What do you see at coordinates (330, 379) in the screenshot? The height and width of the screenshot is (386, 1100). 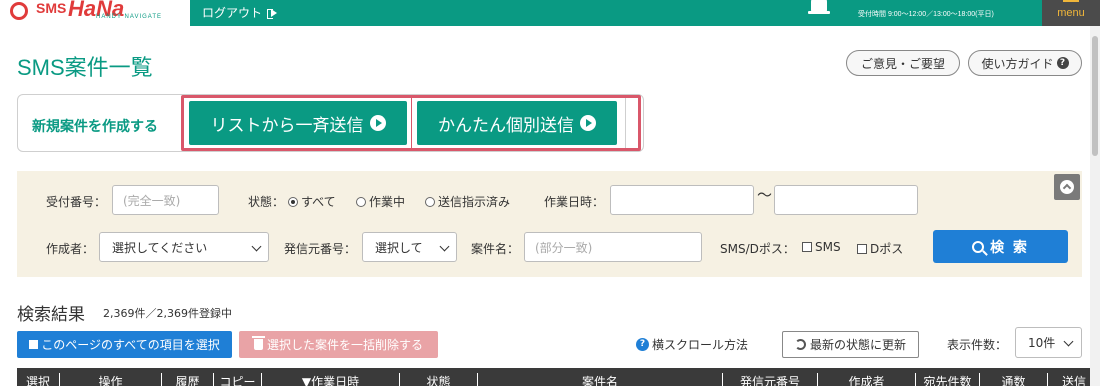 I see `column-header-work-datetime: ▼作業日時` at bounding box center [330, 379].